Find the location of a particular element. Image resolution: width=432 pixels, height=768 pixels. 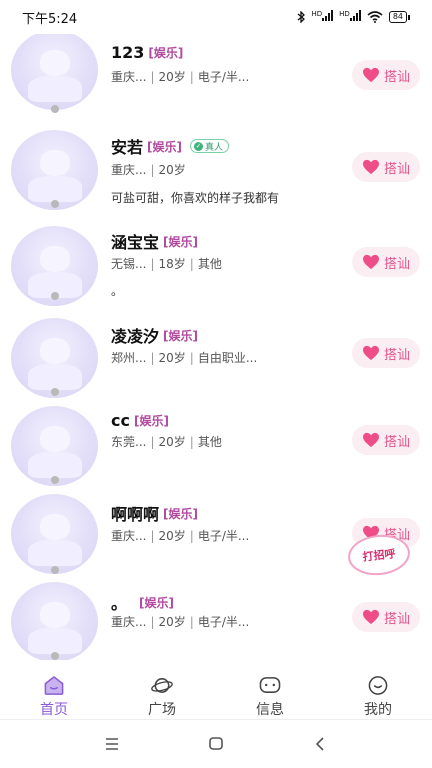

tab-messages: 信息 is located at coordinates (270, 689).